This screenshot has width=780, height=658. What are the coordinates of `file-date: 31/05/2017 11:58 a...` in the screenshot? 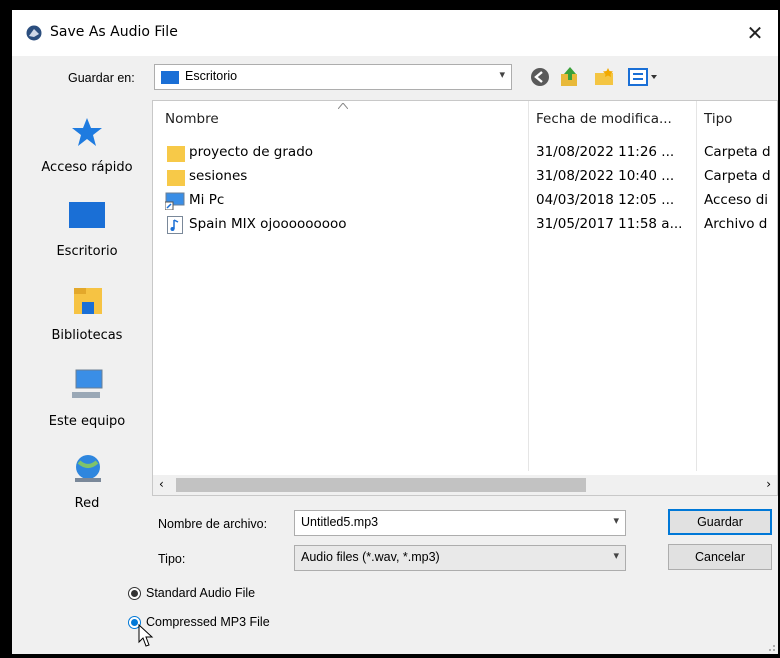 It's located at (609, 224).